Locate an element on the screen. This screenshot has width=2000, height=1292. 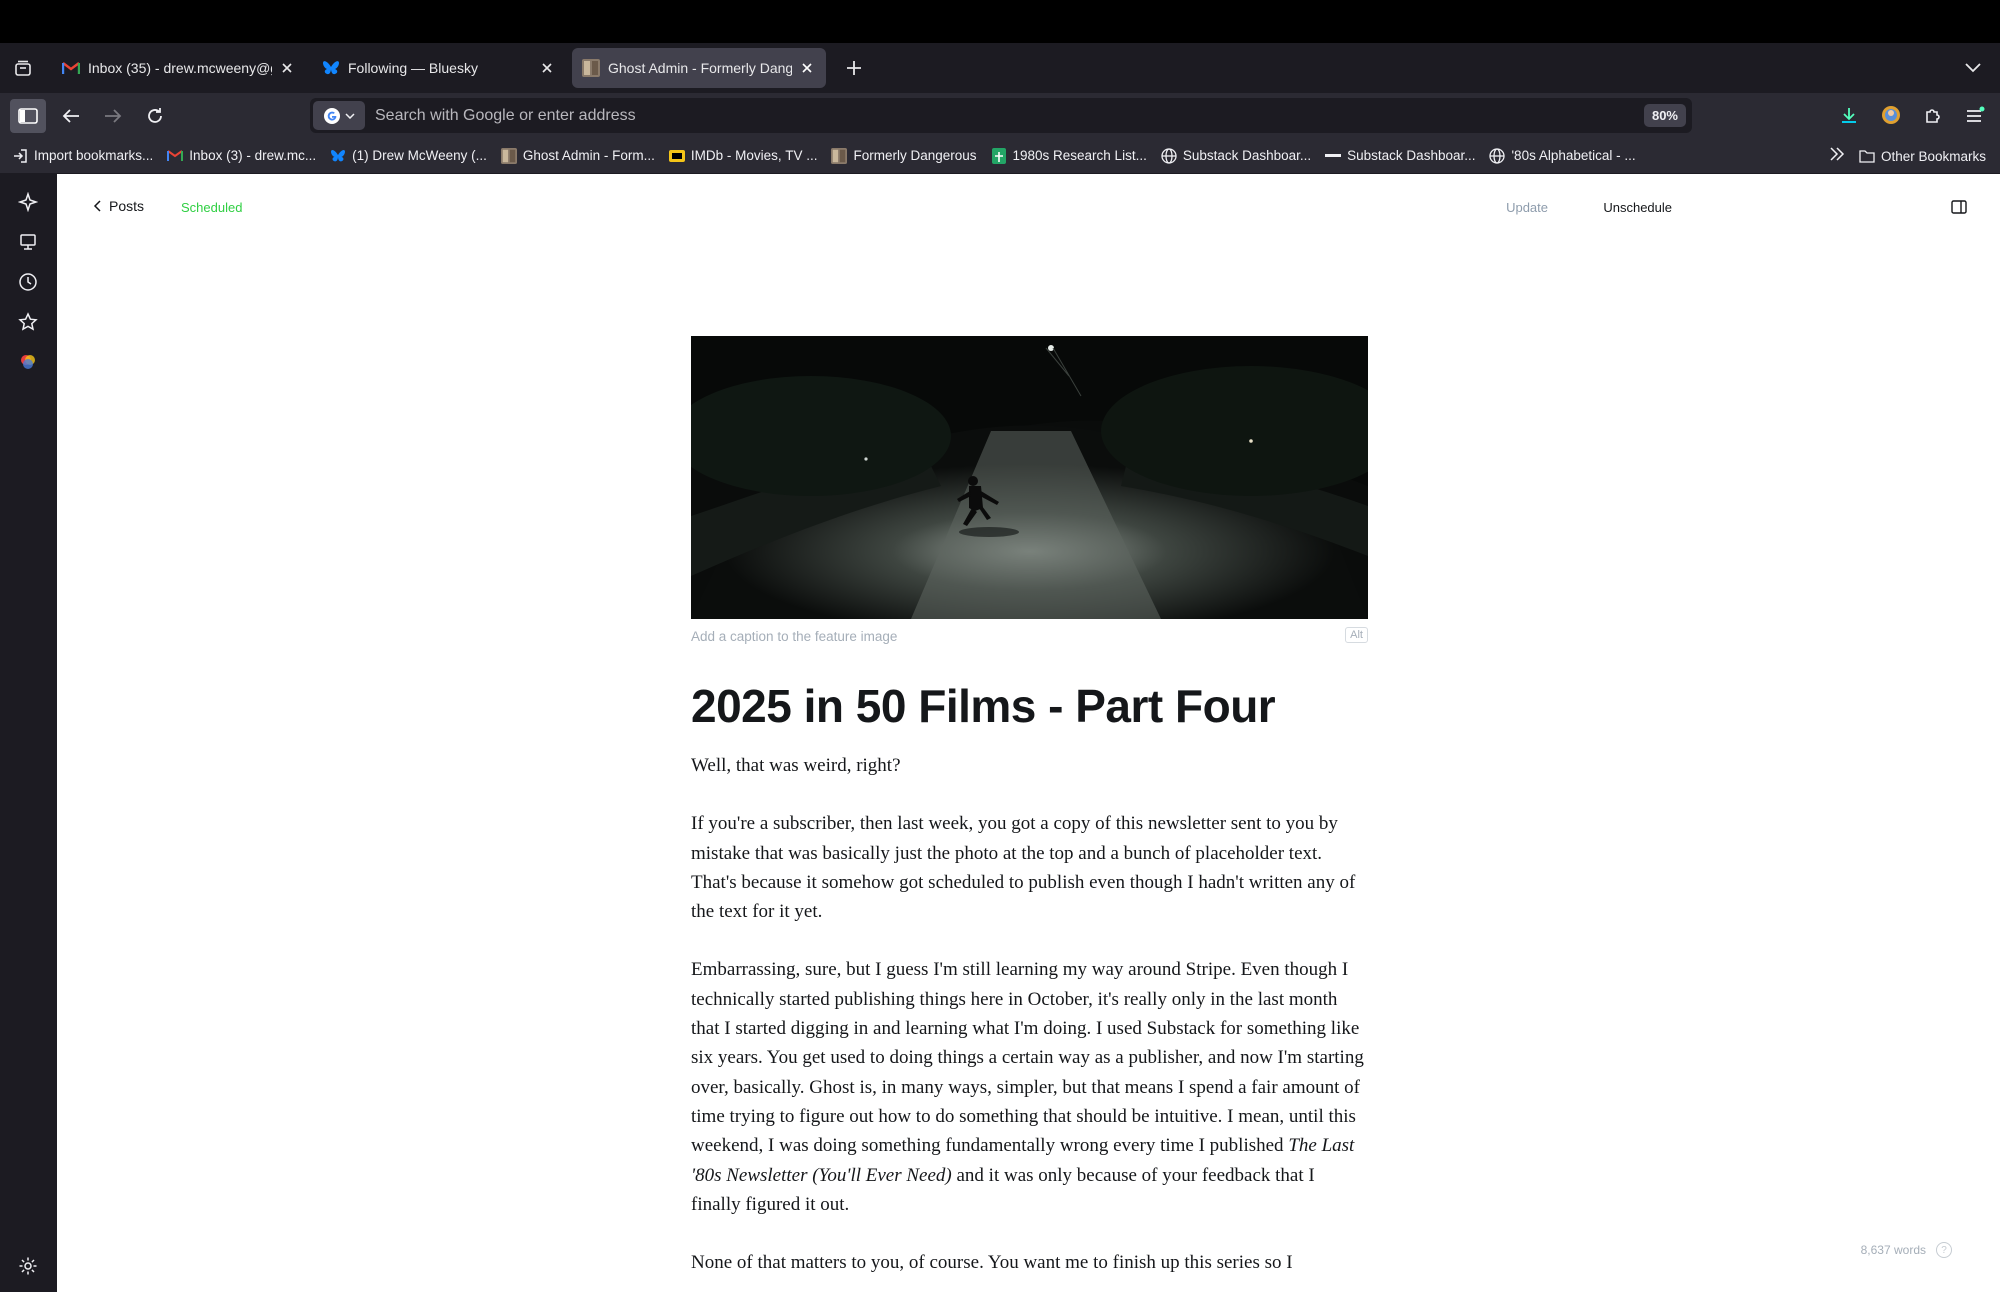
globe-icon is located at coordinates (1497, 155).